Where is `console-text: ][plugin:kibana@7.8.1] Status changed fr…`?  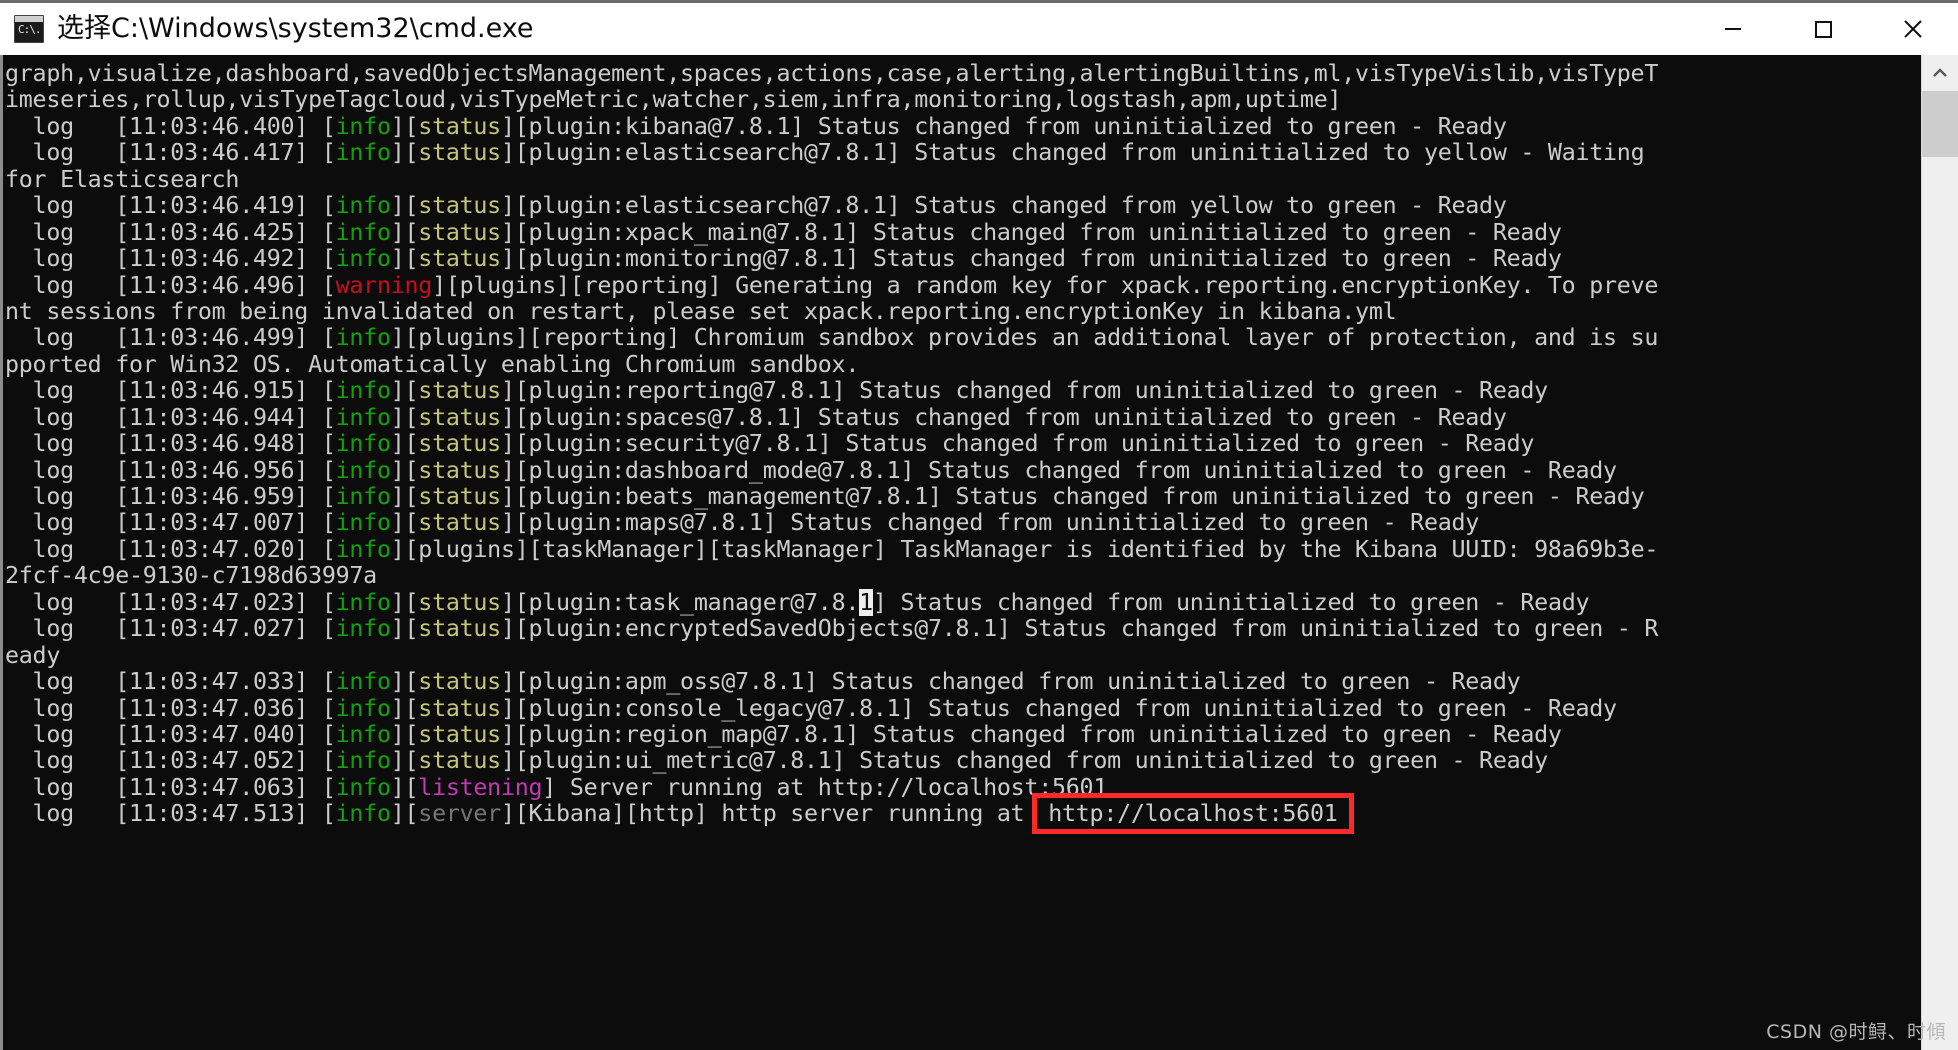
console-text: ][plugin:kibana@7.8.1] Status changed fr… is located at coordinates (1003, 126).